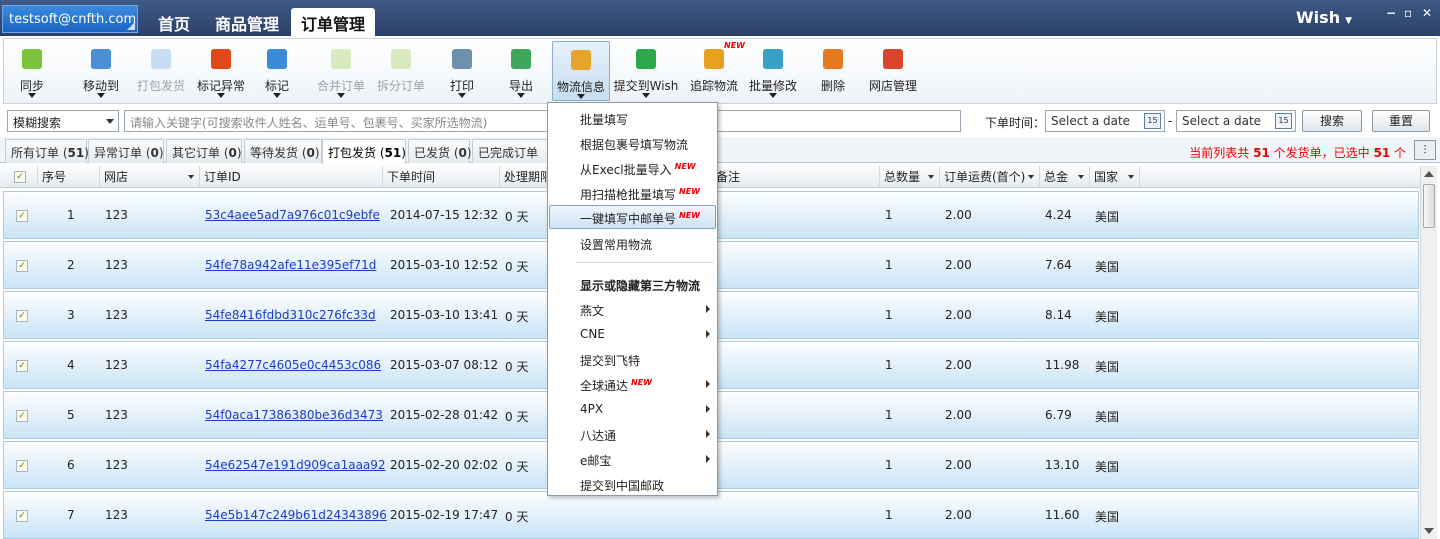  I want to click on store-selector: Wish ▼, so click(1324, 17).